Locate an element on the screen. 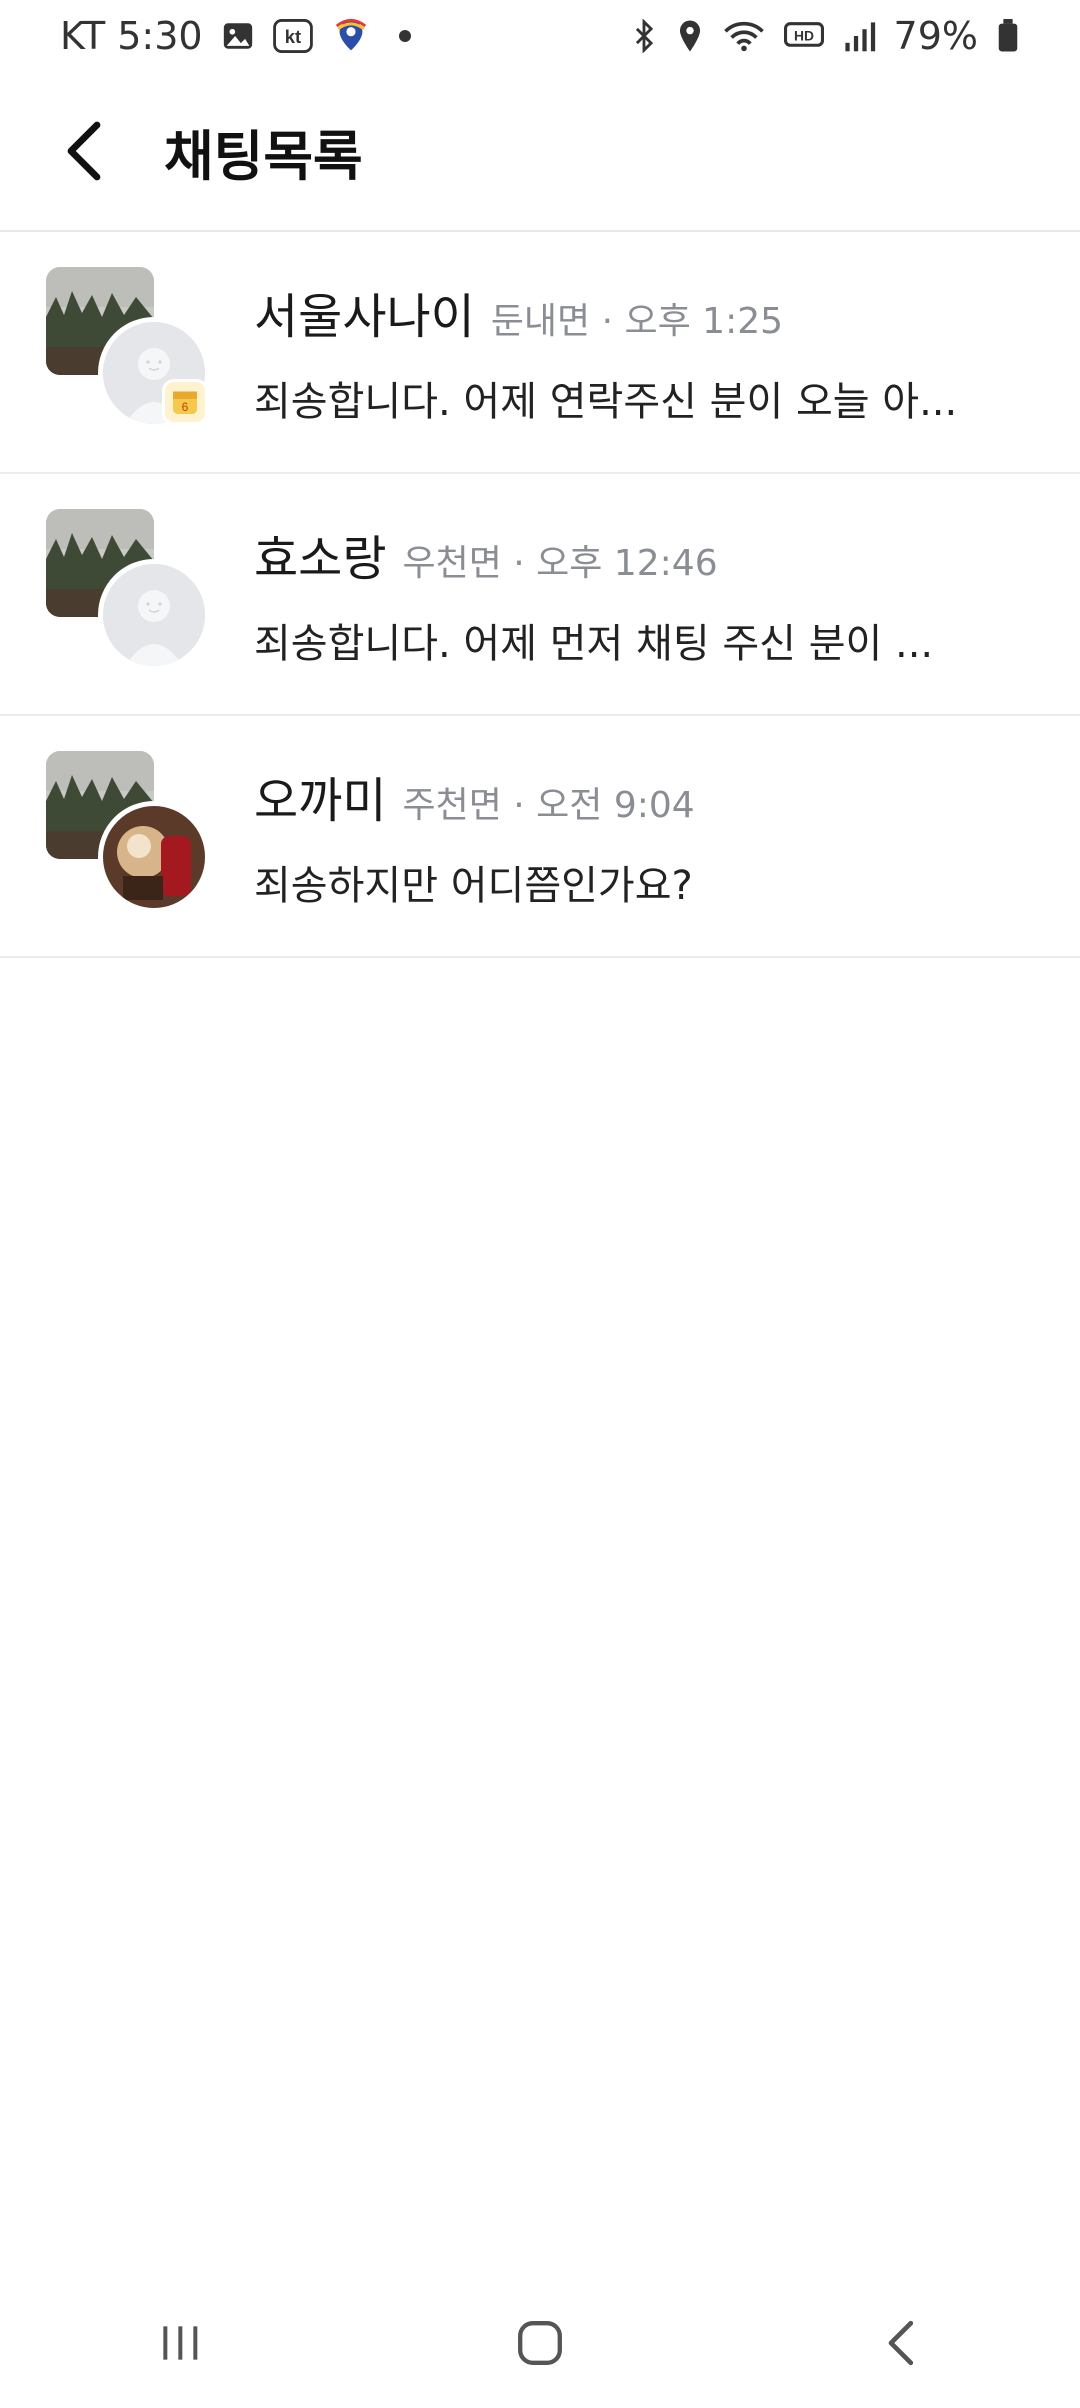  home-icon is located at coordinates (540, 2343).